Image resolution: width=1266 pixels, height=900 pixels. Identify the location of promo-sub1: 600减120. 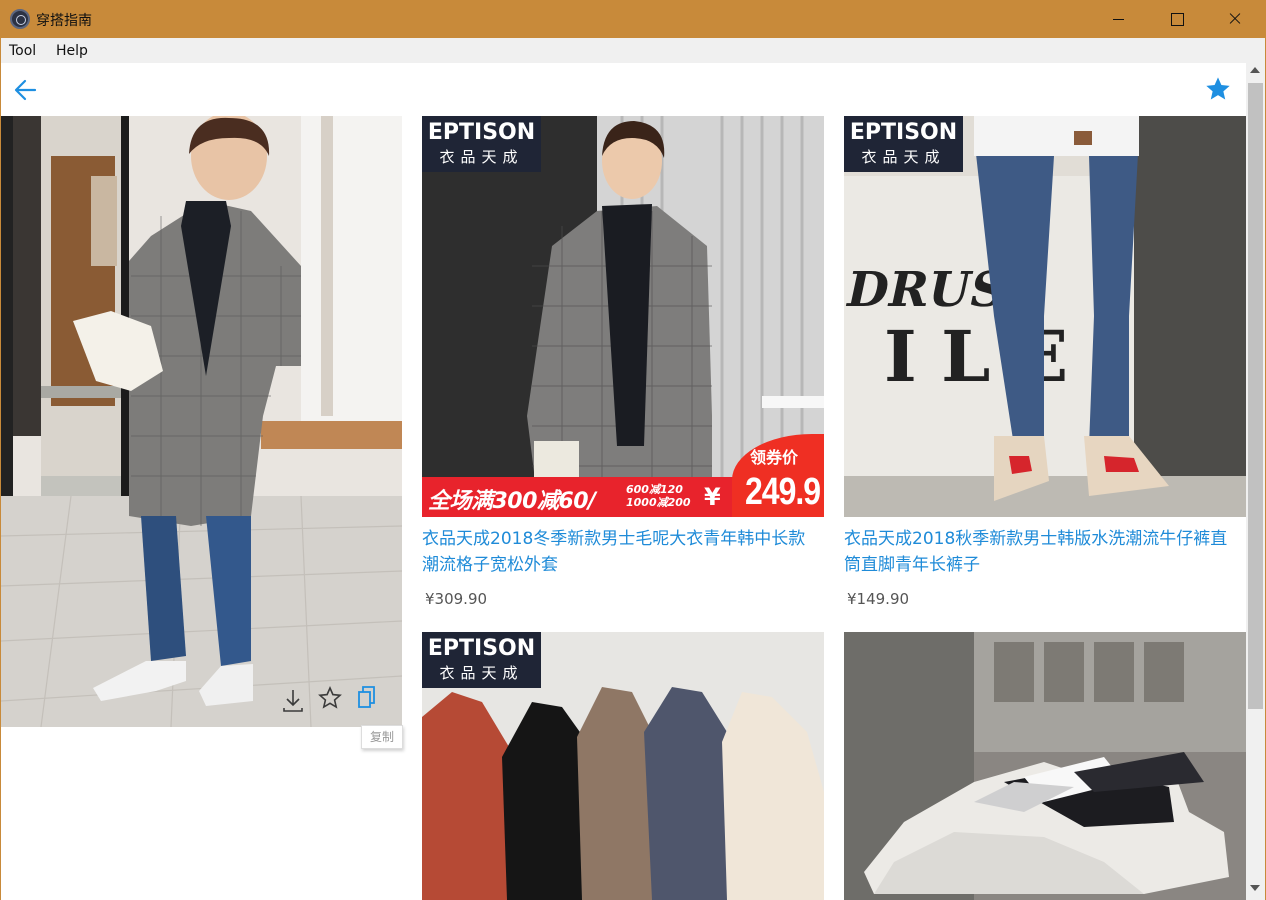
(654, 489).